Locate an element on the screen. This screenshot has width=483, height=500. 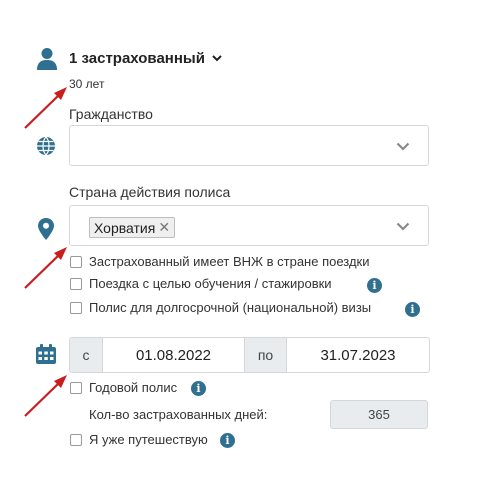
study-trip-label: Поездка с целью обучения / стажировки is located at coordinates (210, 283).